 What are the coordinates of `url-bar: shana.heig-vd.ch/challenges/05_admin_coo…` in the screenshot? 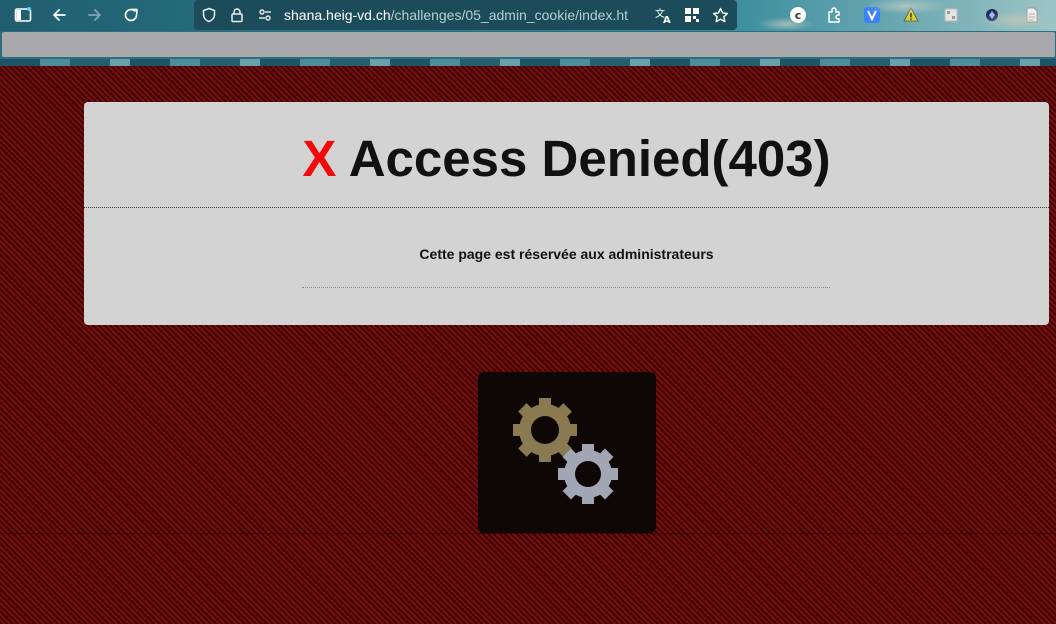 It's located at (465, 15).